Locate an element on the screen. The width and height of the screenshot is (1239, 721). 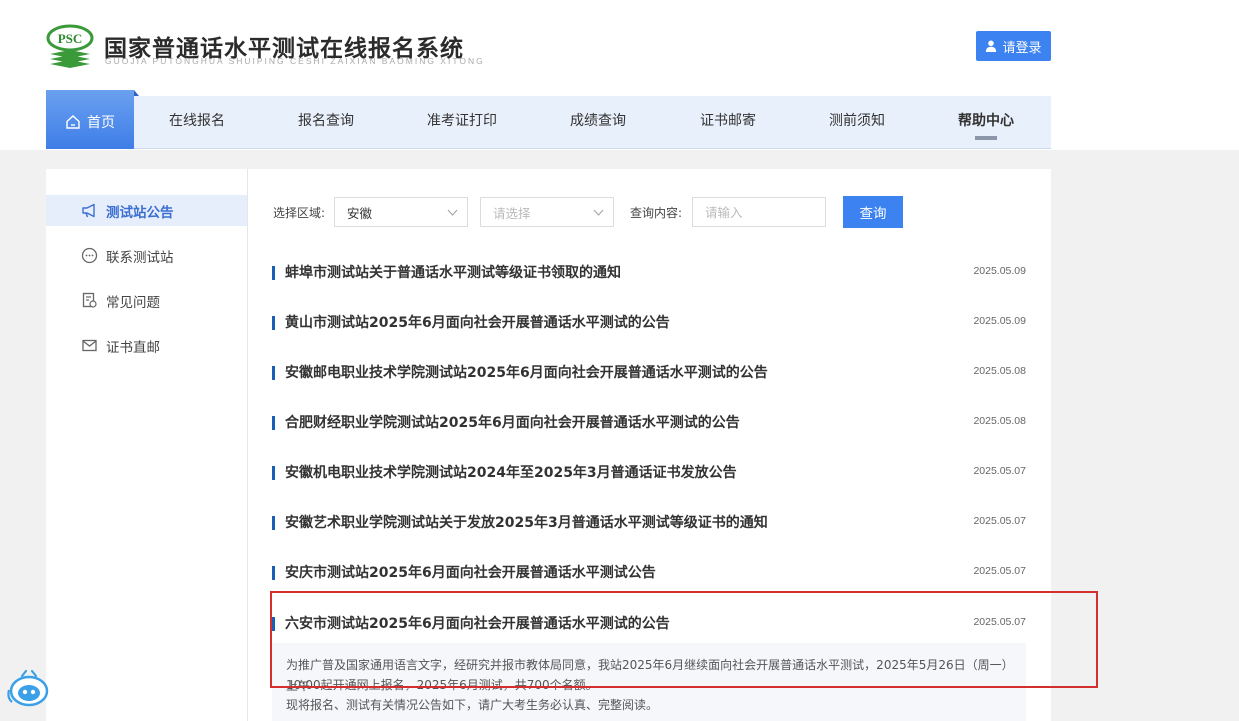
province-select: 安徽 is located at coordinates (401, 212).